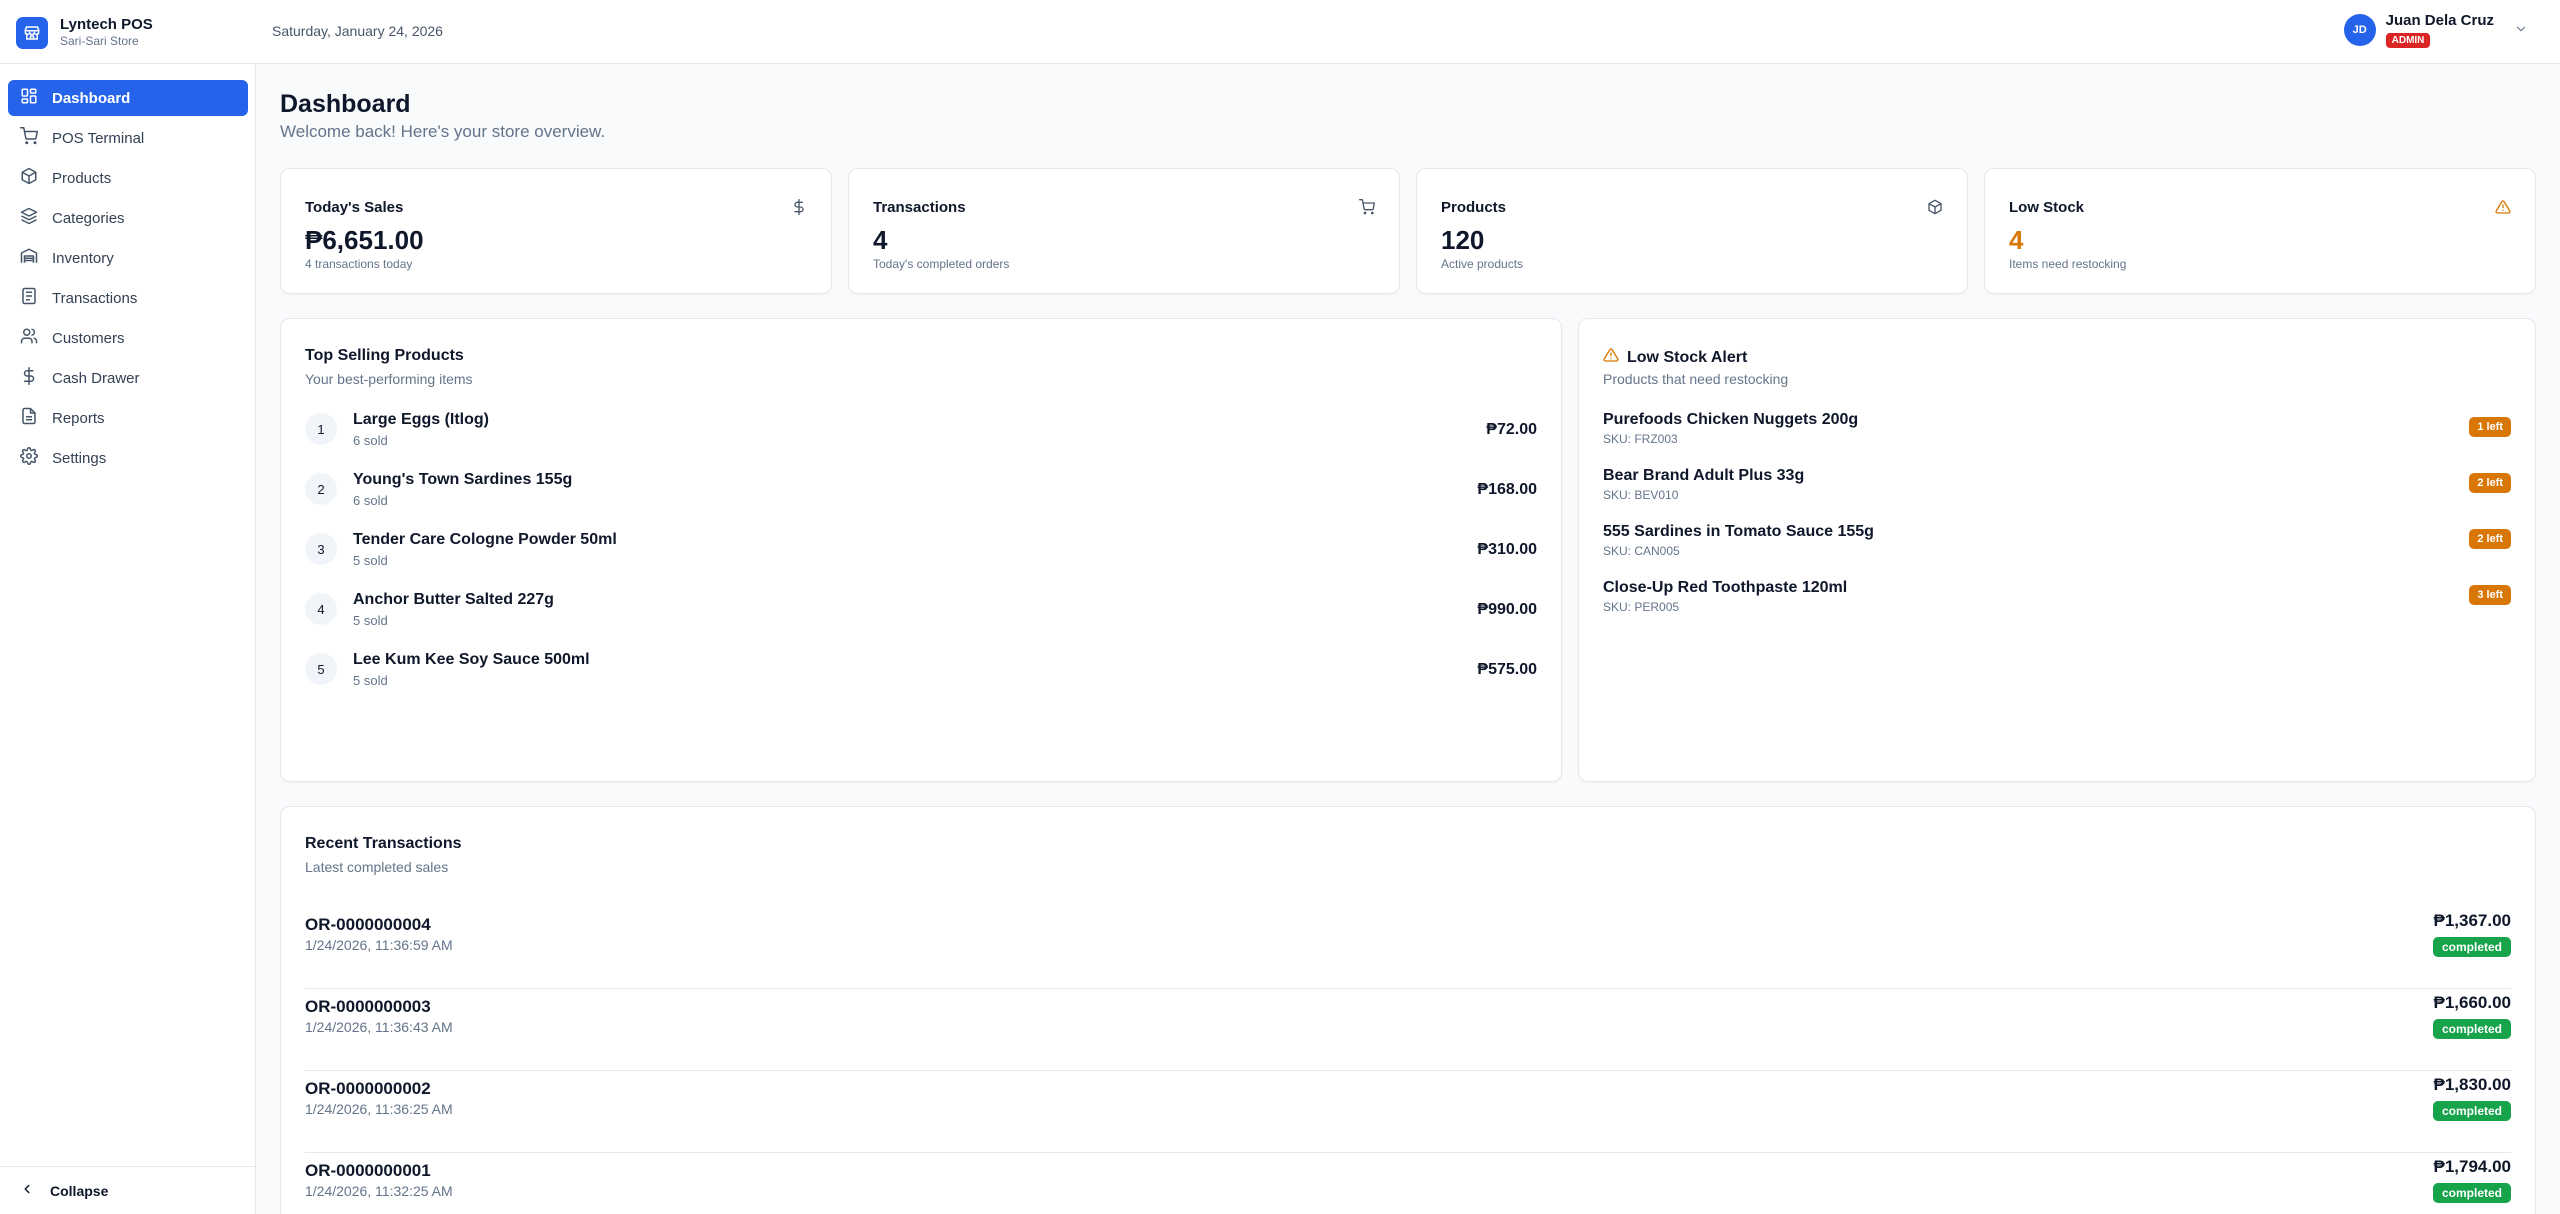 This screenshot has width=2560, height=1214. I want to click on sidebar-item-pos-terminal: POS Terminal, so click(128, 138).